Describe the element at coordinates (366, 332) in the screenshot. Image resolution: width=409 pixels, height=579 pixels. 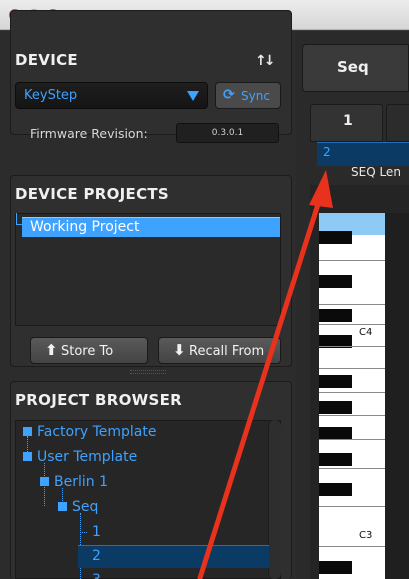
I see `key-label-c4: C4` at that location.